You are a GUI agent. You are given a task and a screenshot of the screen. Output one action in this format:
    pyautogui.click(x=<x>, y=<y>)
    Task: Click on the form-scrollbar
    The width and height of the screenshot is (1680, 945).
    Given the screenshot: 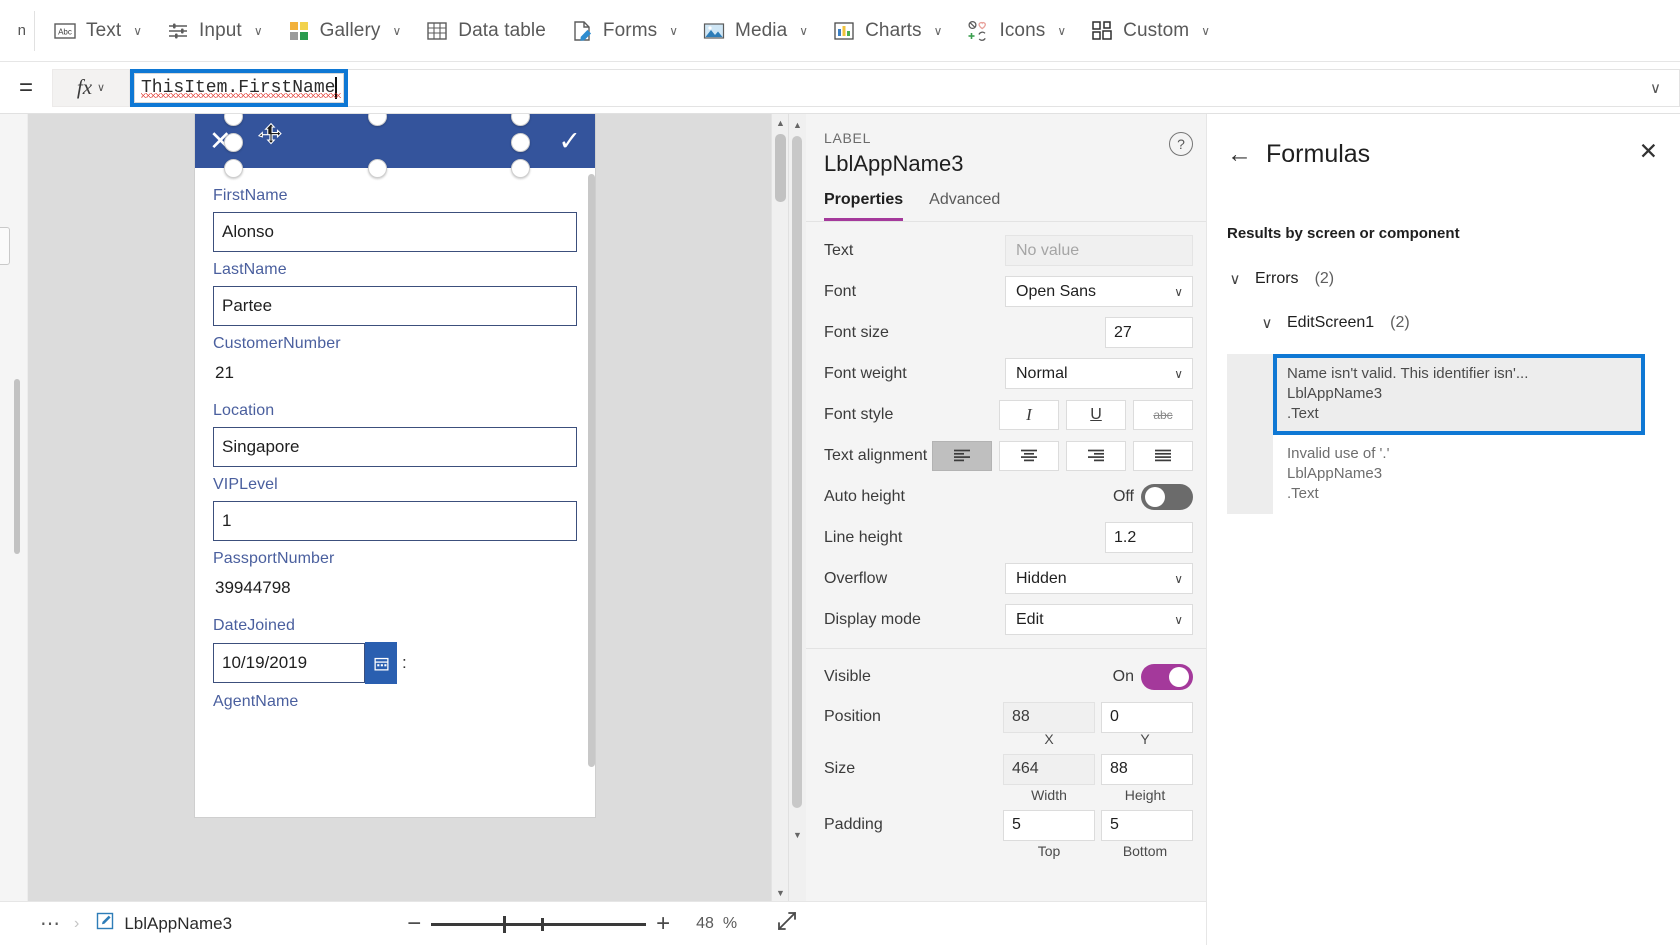 What is the action you would take?
    pyautogui.click(x=591, y=494)
    